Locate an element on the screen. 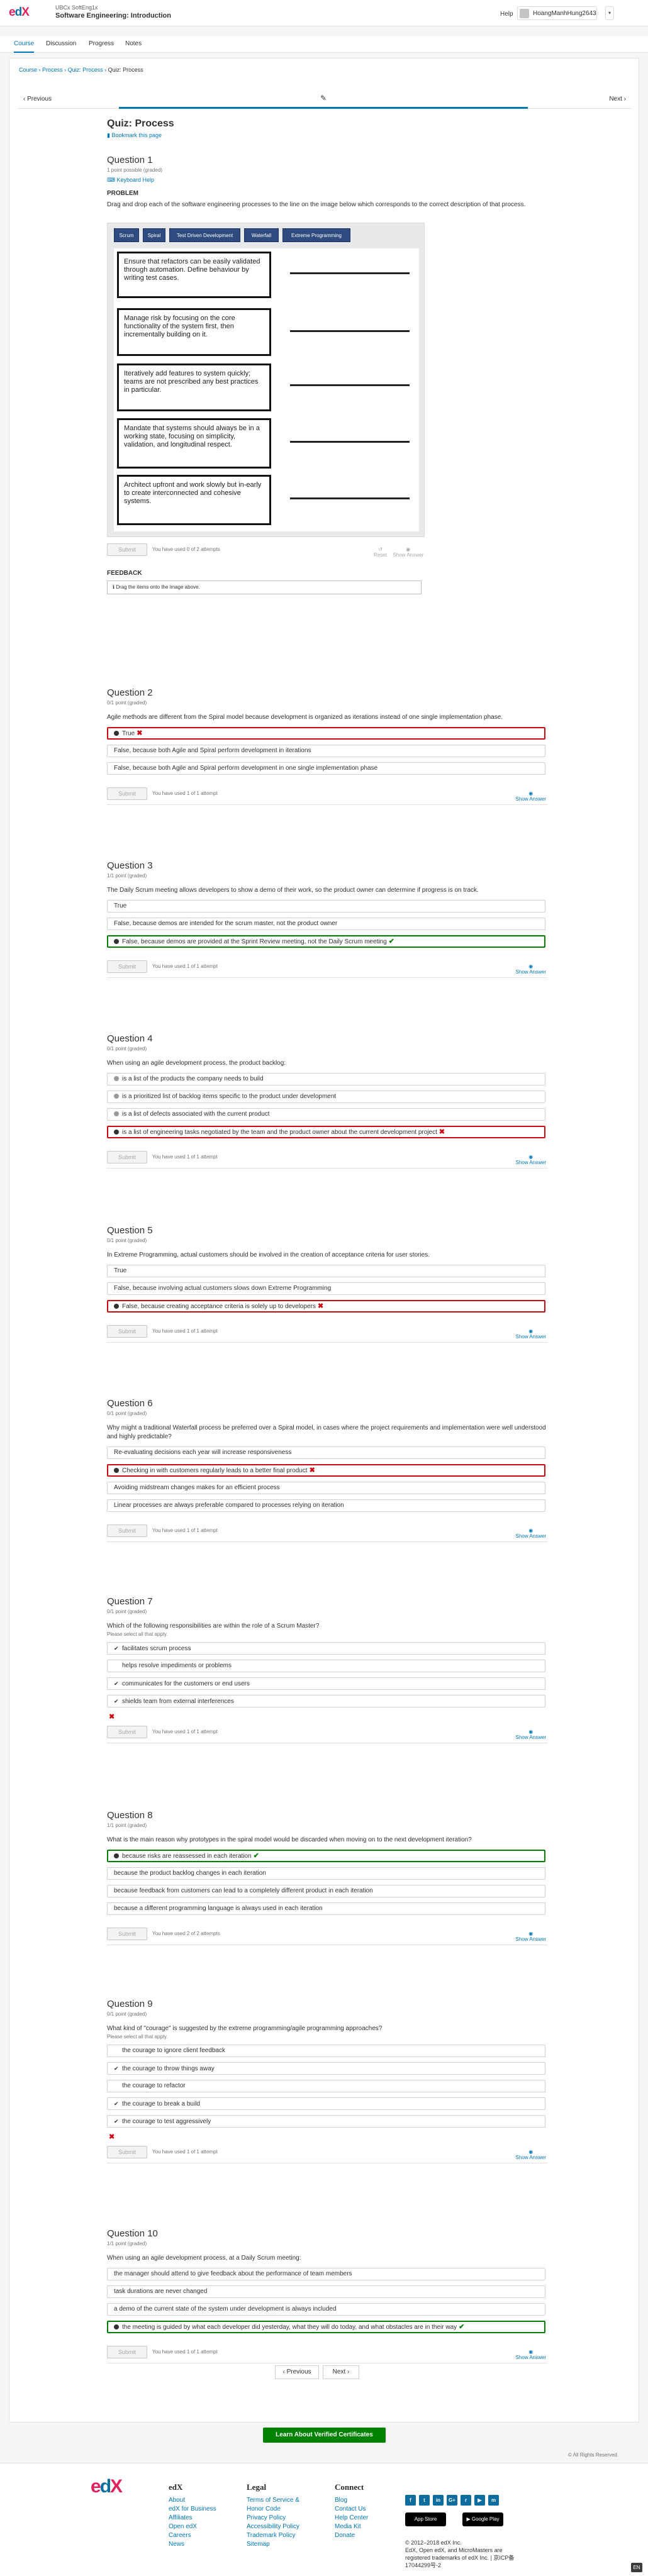  footer-link: Donate is located at coordinates (351, 2535).